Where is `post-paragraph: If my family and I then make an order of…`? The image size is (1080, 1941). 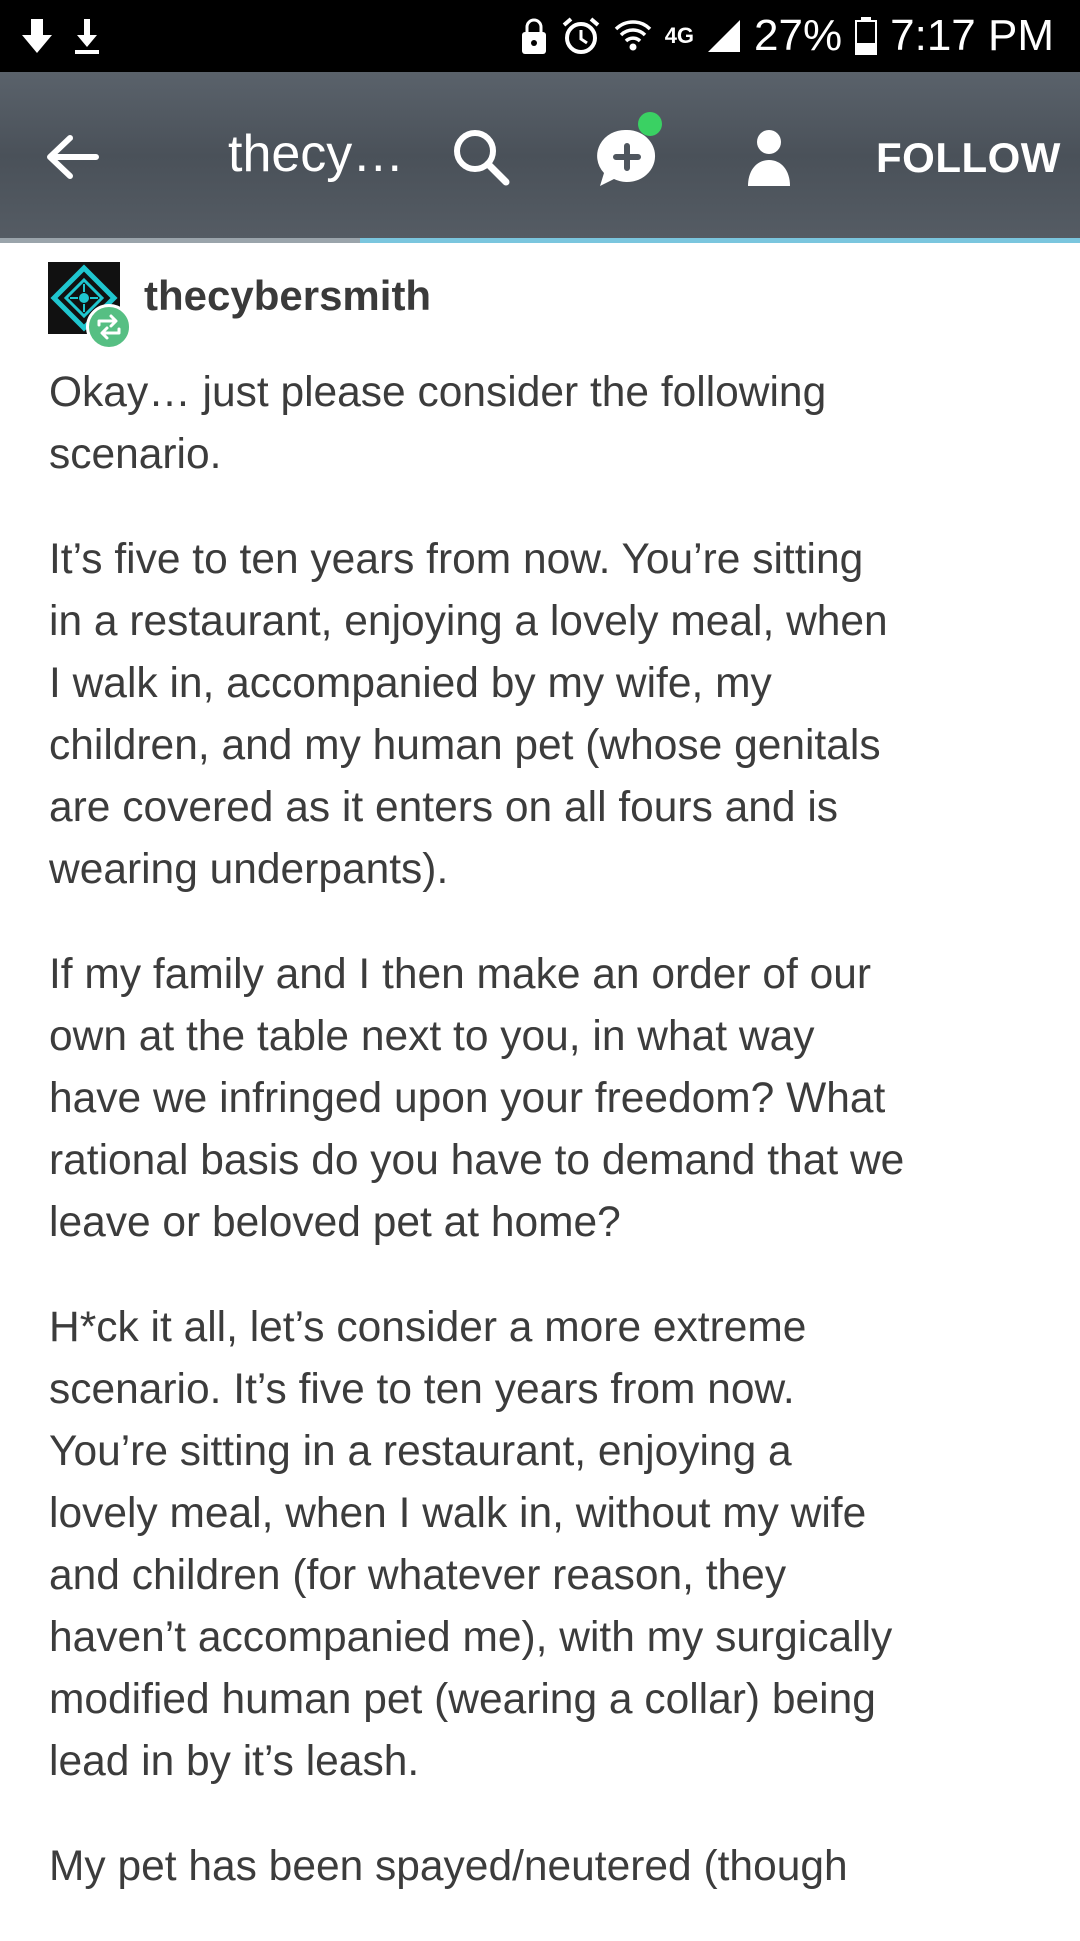 post-paragraph: If my family and I then make an order of… is located at coordinates (477, 1098).